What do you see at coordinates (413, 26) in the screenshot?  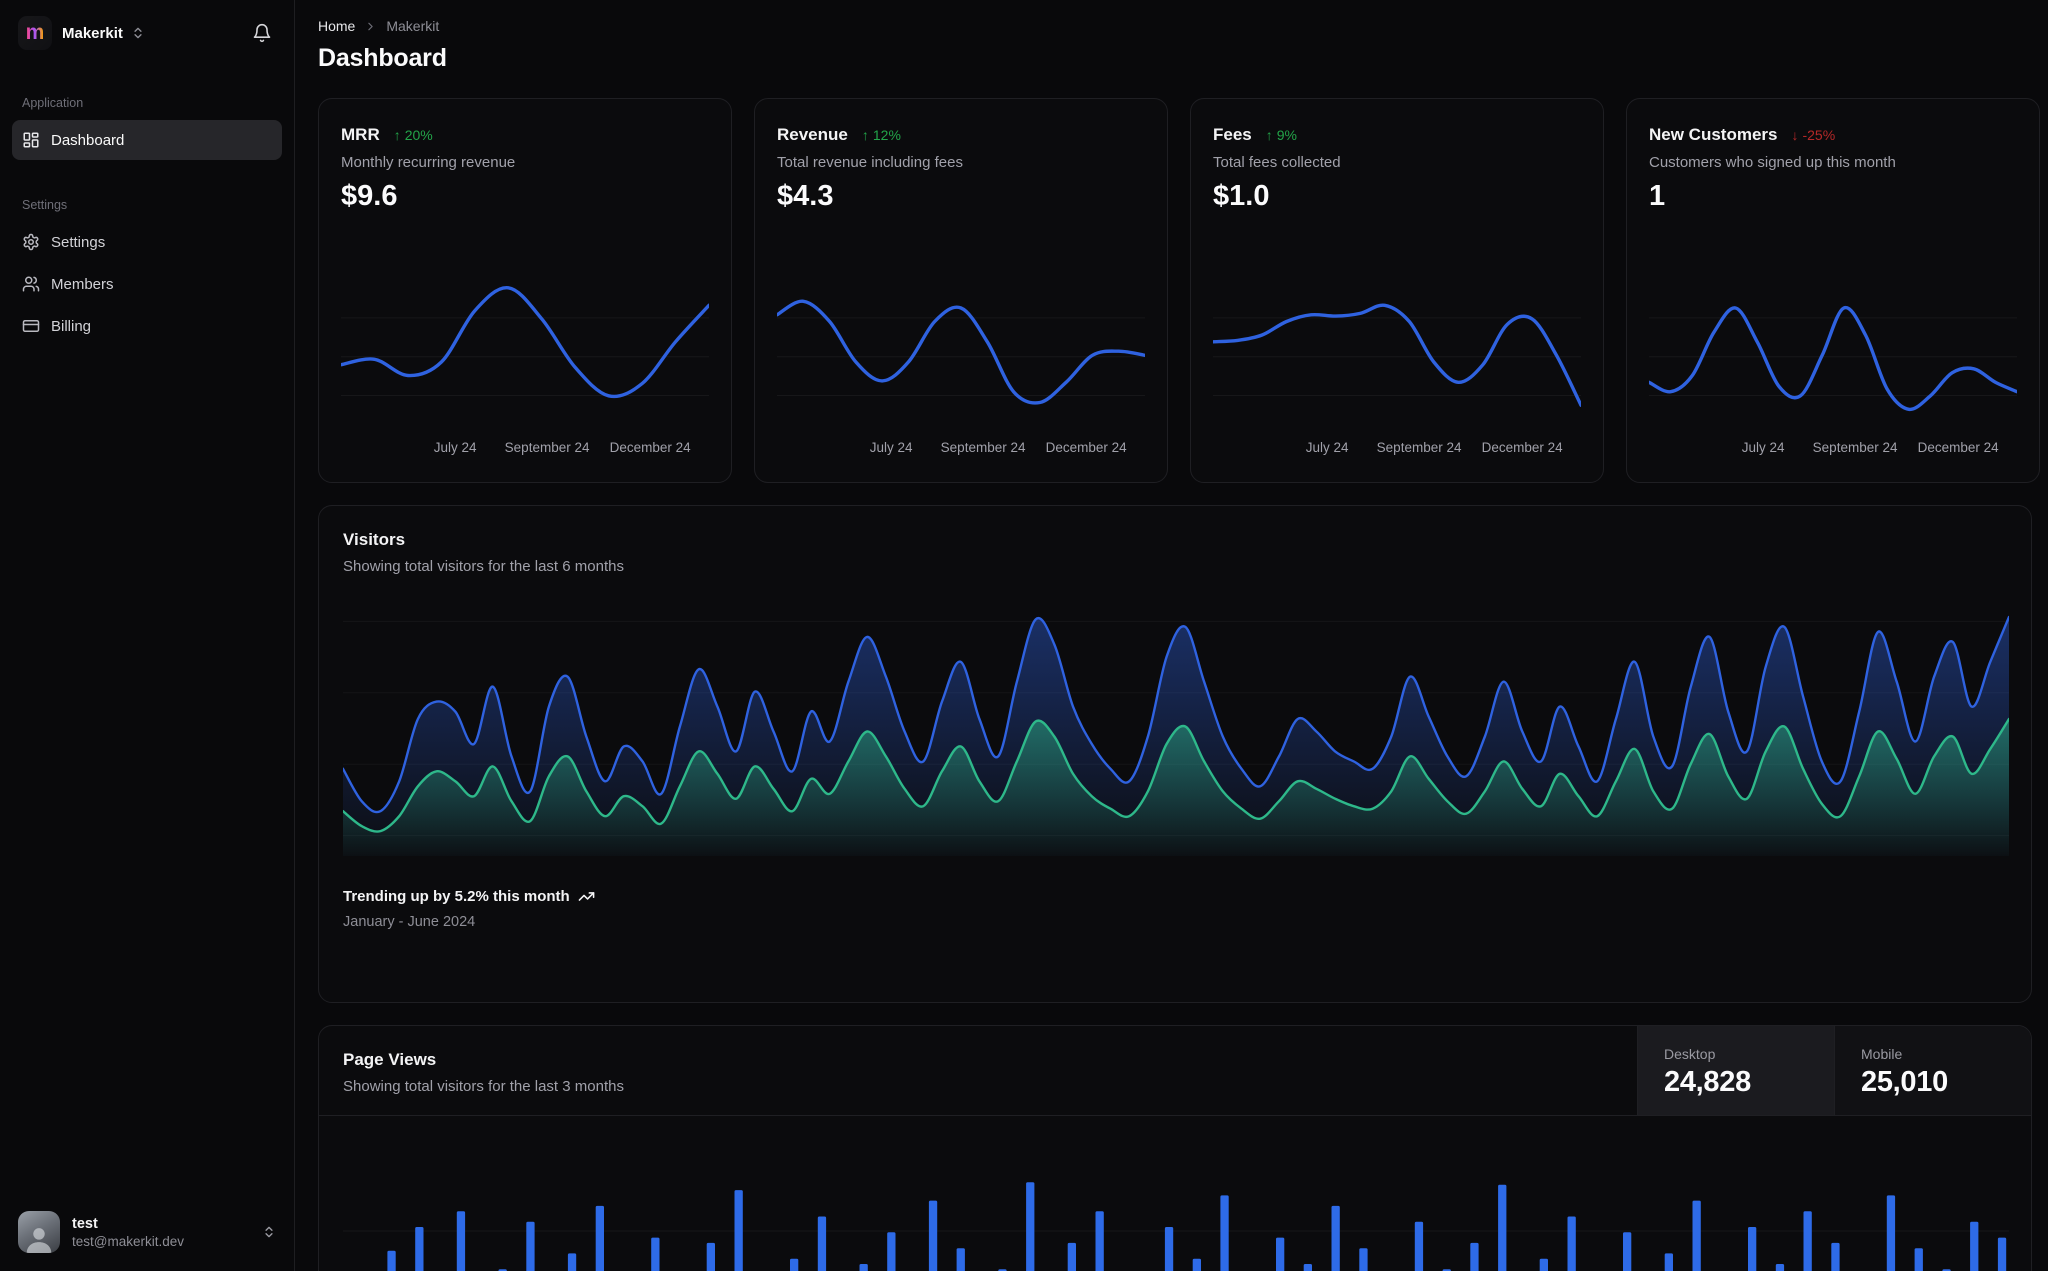 I see `breadcrumb-current: Makerkit` at bounding box center [413, 26].